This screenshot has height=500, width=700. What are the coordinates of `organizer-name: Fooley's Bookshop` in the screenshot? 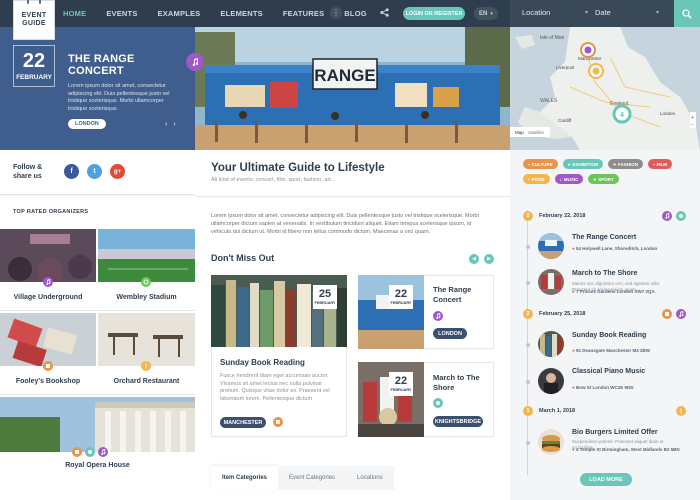 It's located at (48, 381).